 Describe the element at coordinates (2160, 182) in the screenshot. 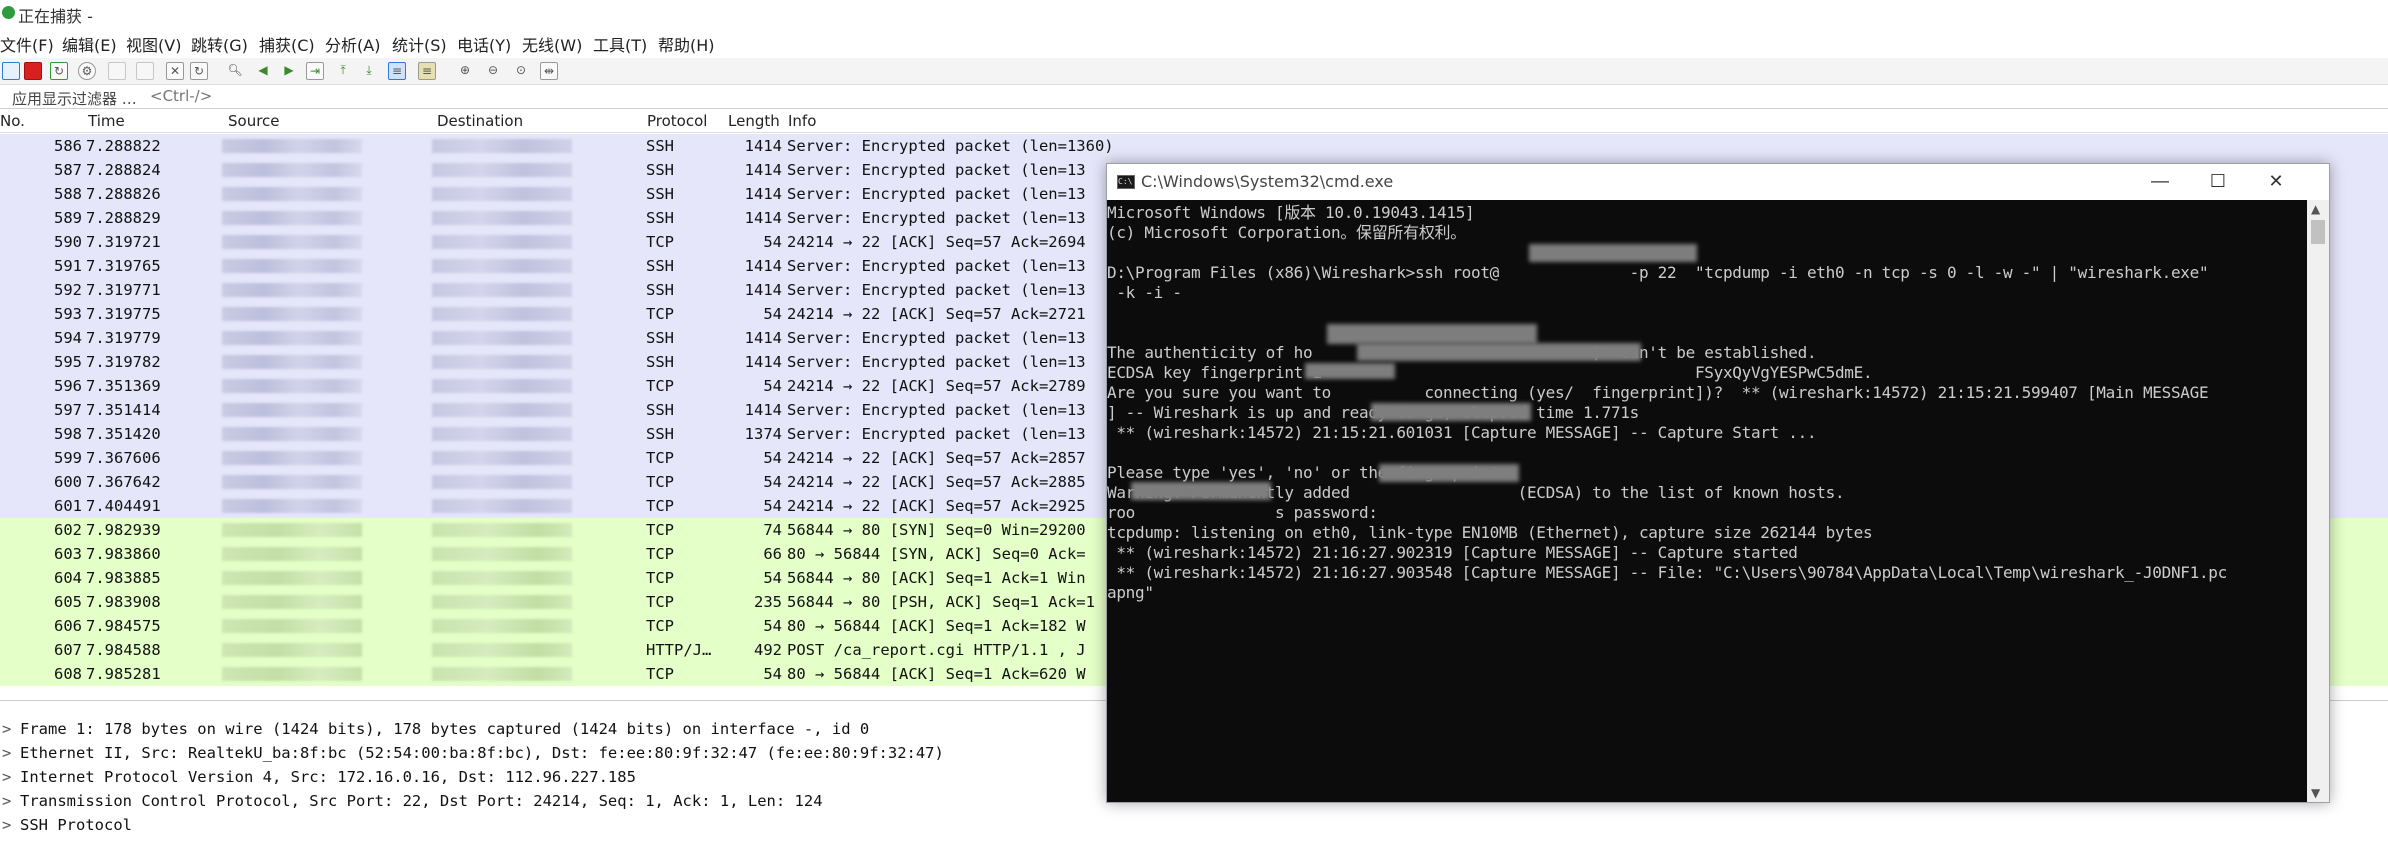

I see `minimize-button: ―` at that location.